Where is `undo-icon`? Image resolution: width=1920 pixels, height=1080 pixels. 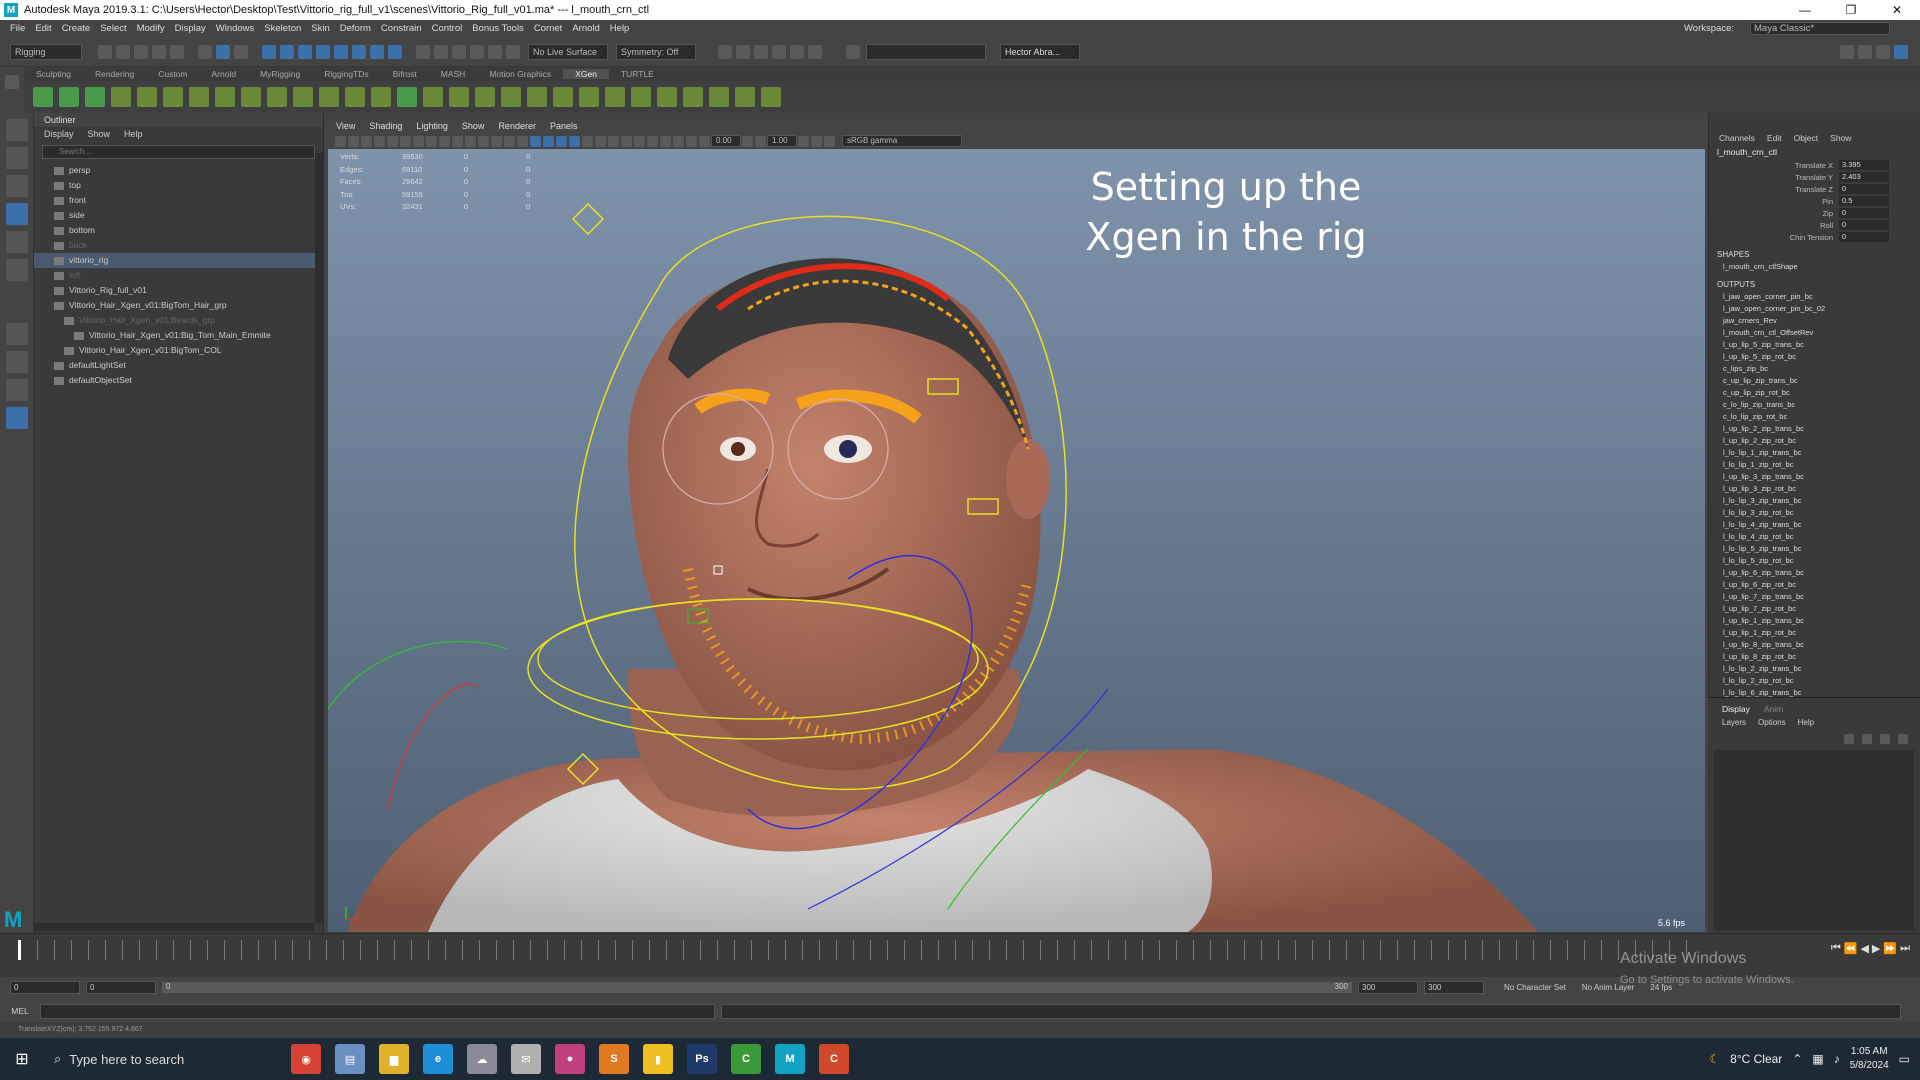 undo-icon is located at coordinates (159, 51).